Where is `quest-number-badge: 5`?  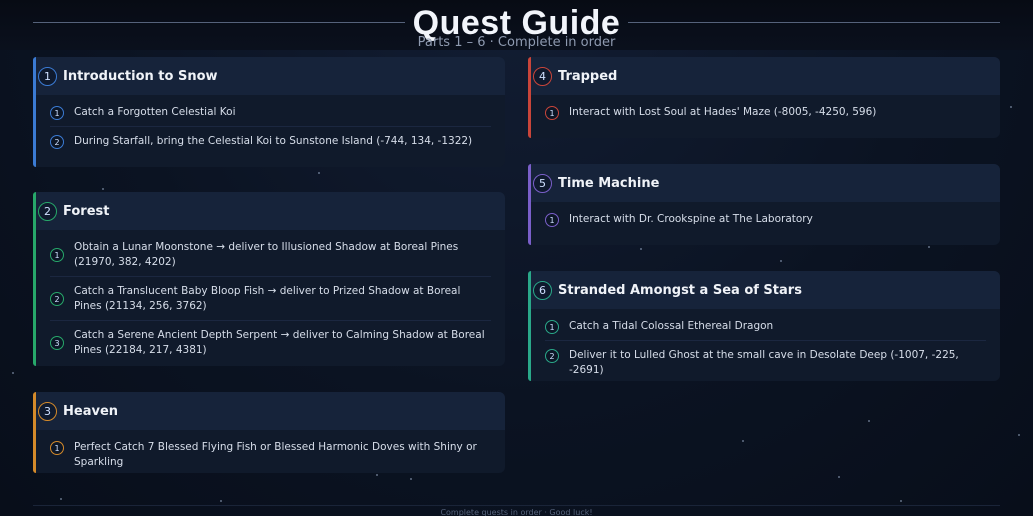
quest-number-badge: 5 is located at coordinates (542, 183).